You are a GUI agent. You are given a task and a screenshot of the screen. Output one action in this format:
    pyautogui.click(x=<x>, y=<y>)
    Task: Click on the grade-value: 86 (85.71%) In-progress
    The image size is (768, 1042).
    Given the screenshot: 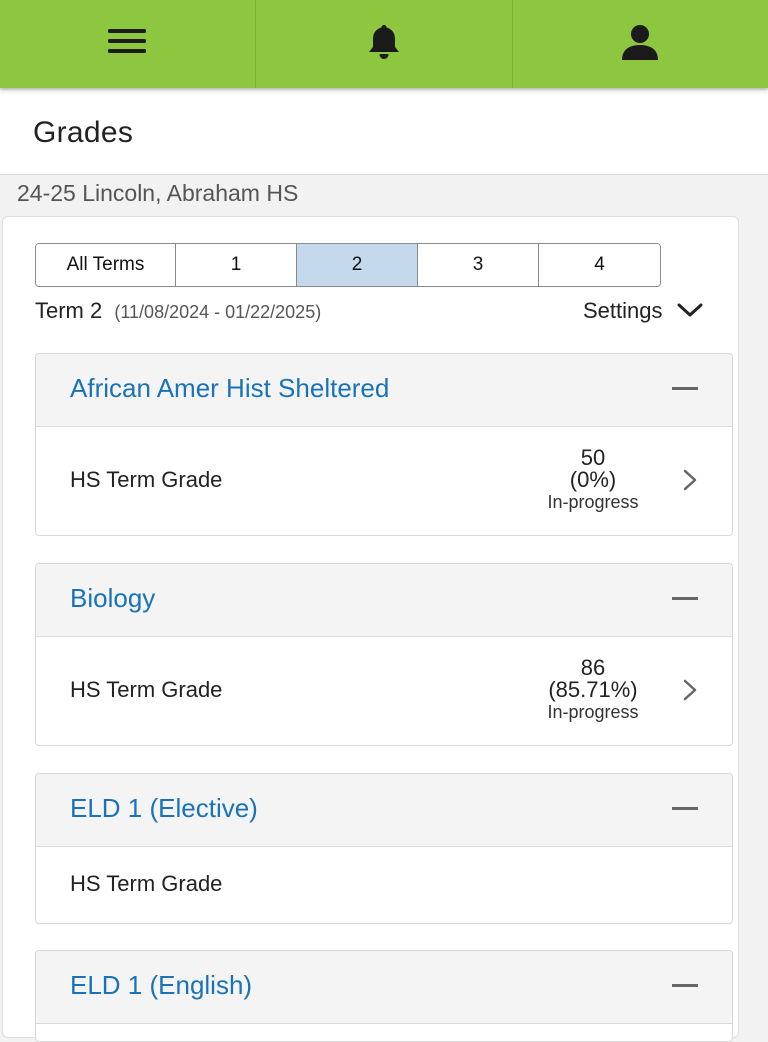 What is the action you would take?
    pyautogui.click(x=593, y=690)
    